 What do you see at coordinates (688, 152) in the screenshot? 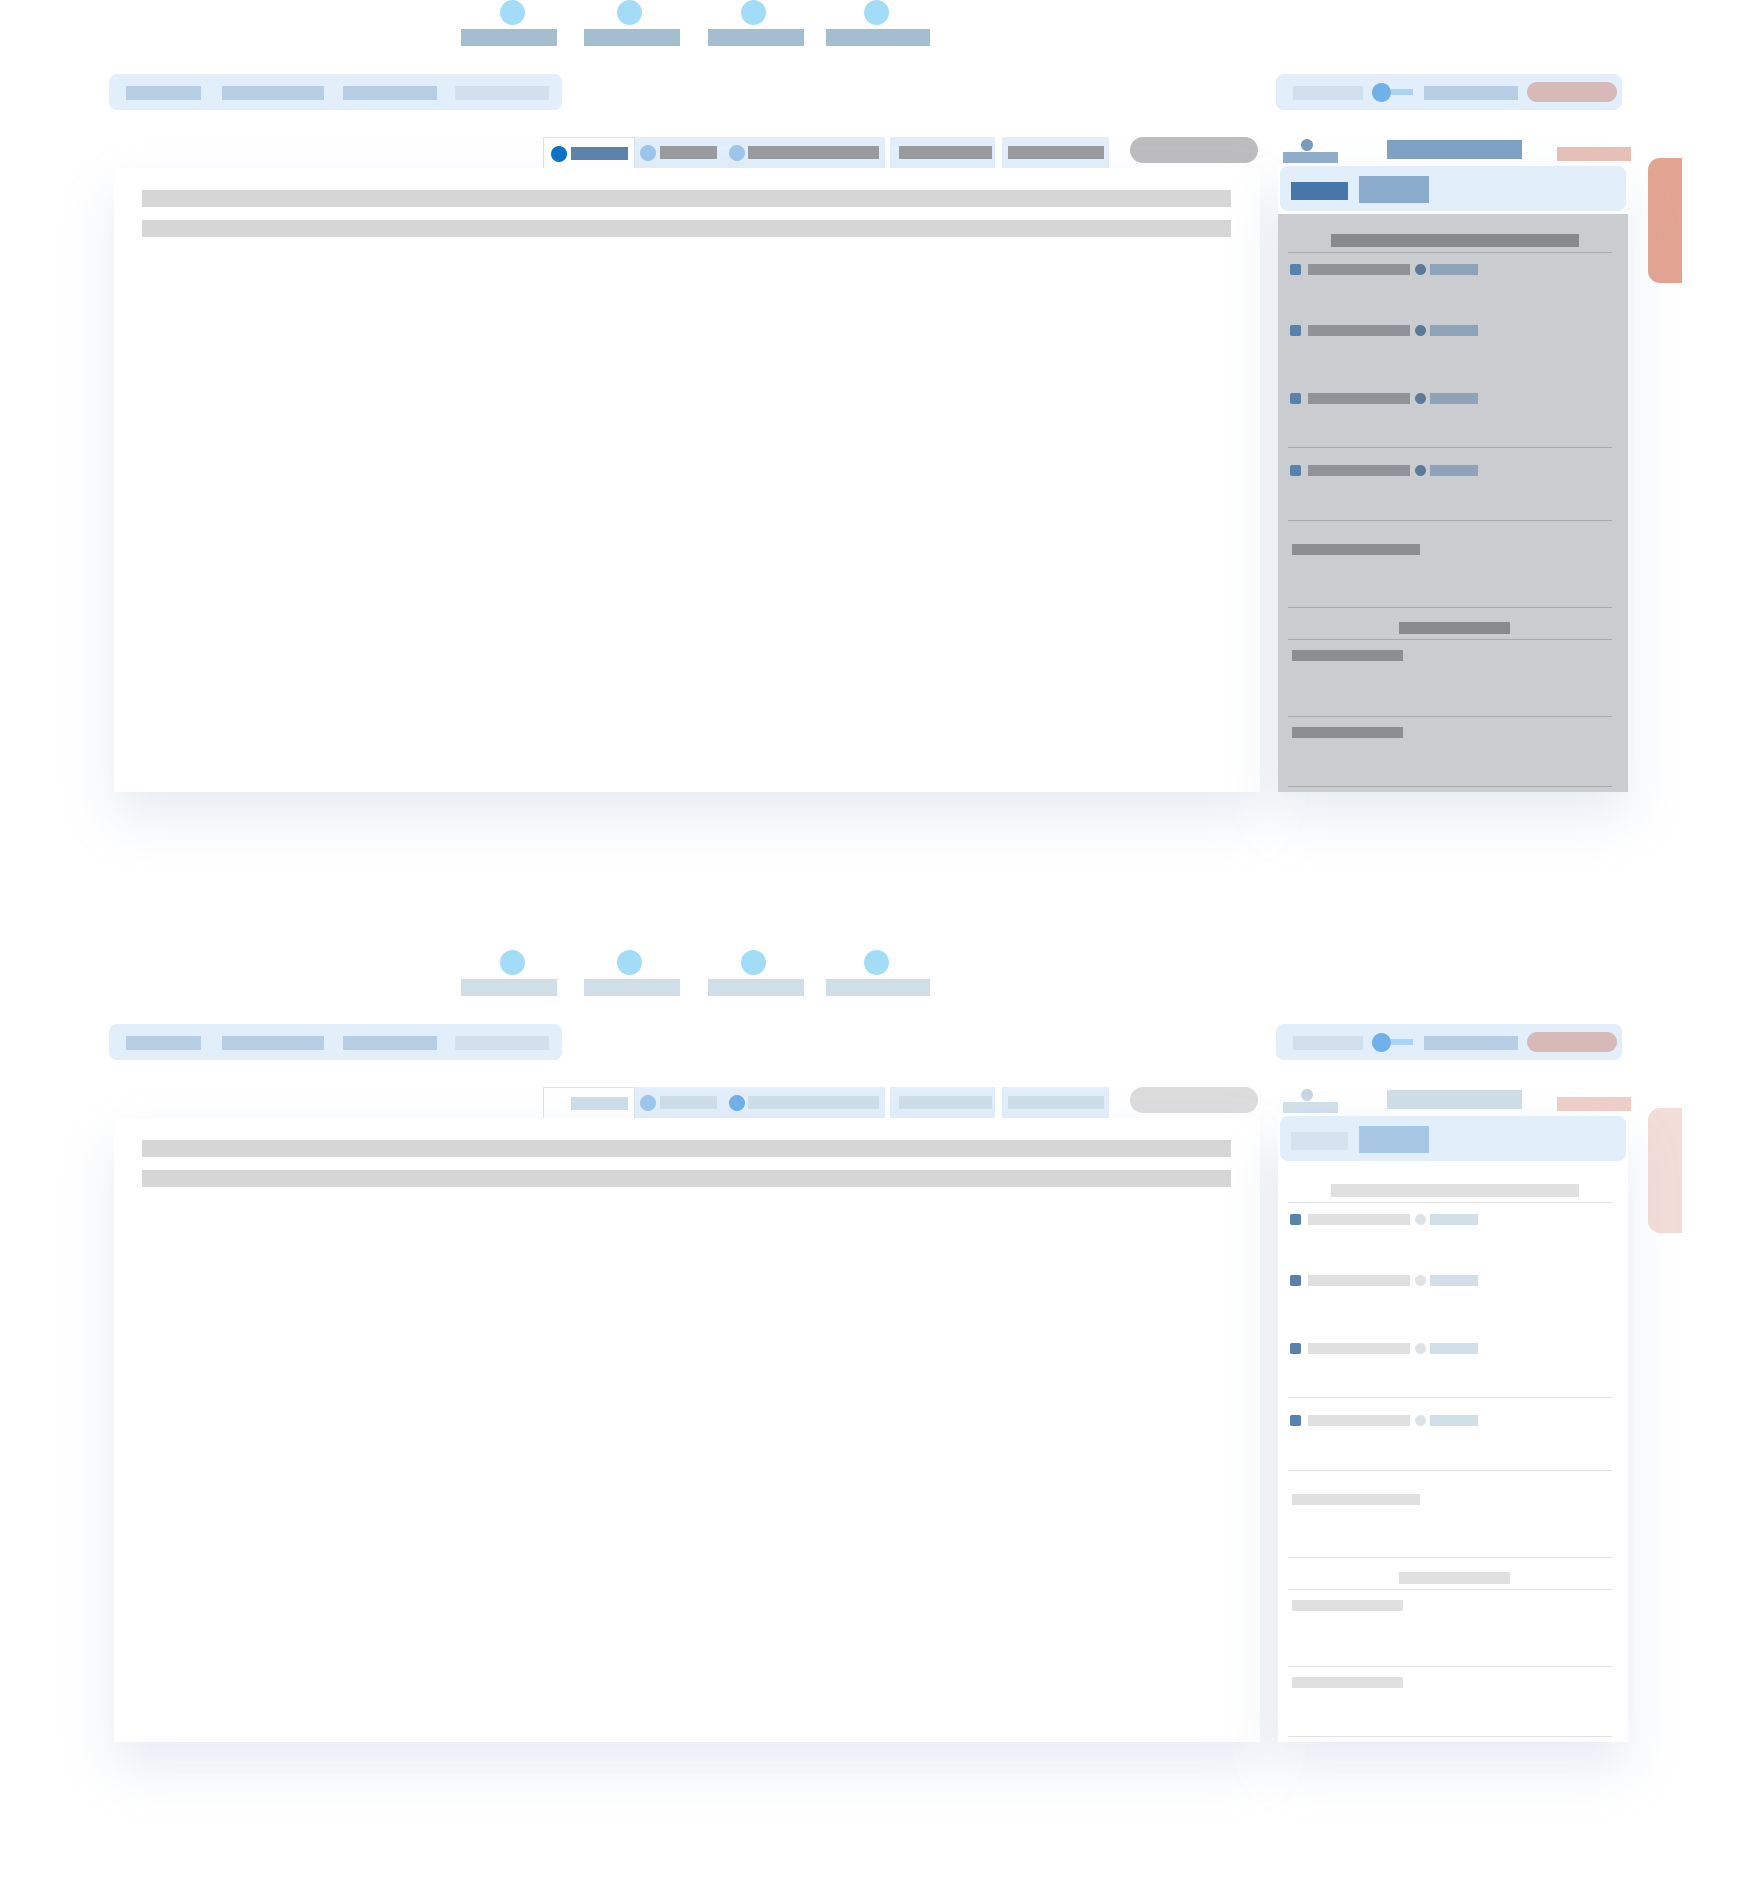
I see `tab-2-label` at bounding box center [688, 152].